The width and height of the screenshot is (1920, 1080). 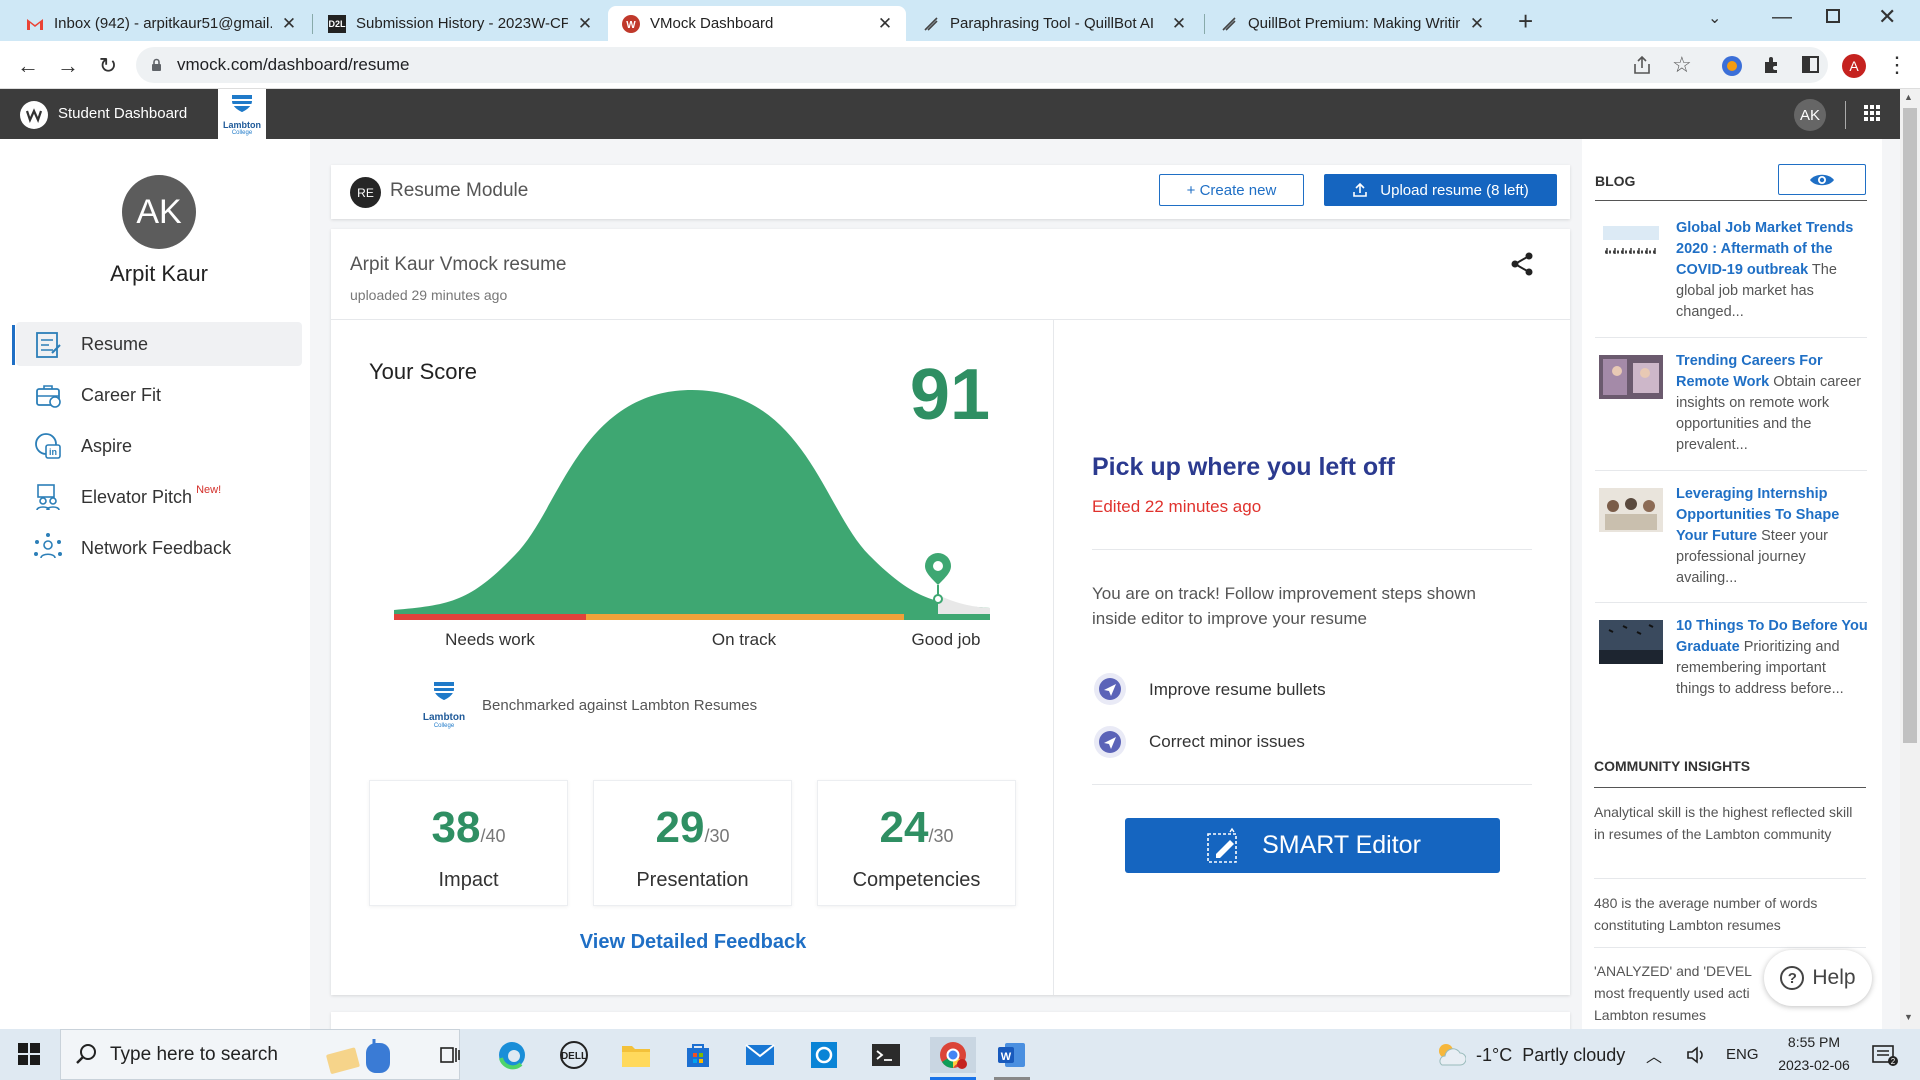 I want to click on vmock-logo-icon, so click(x=34, y=115).